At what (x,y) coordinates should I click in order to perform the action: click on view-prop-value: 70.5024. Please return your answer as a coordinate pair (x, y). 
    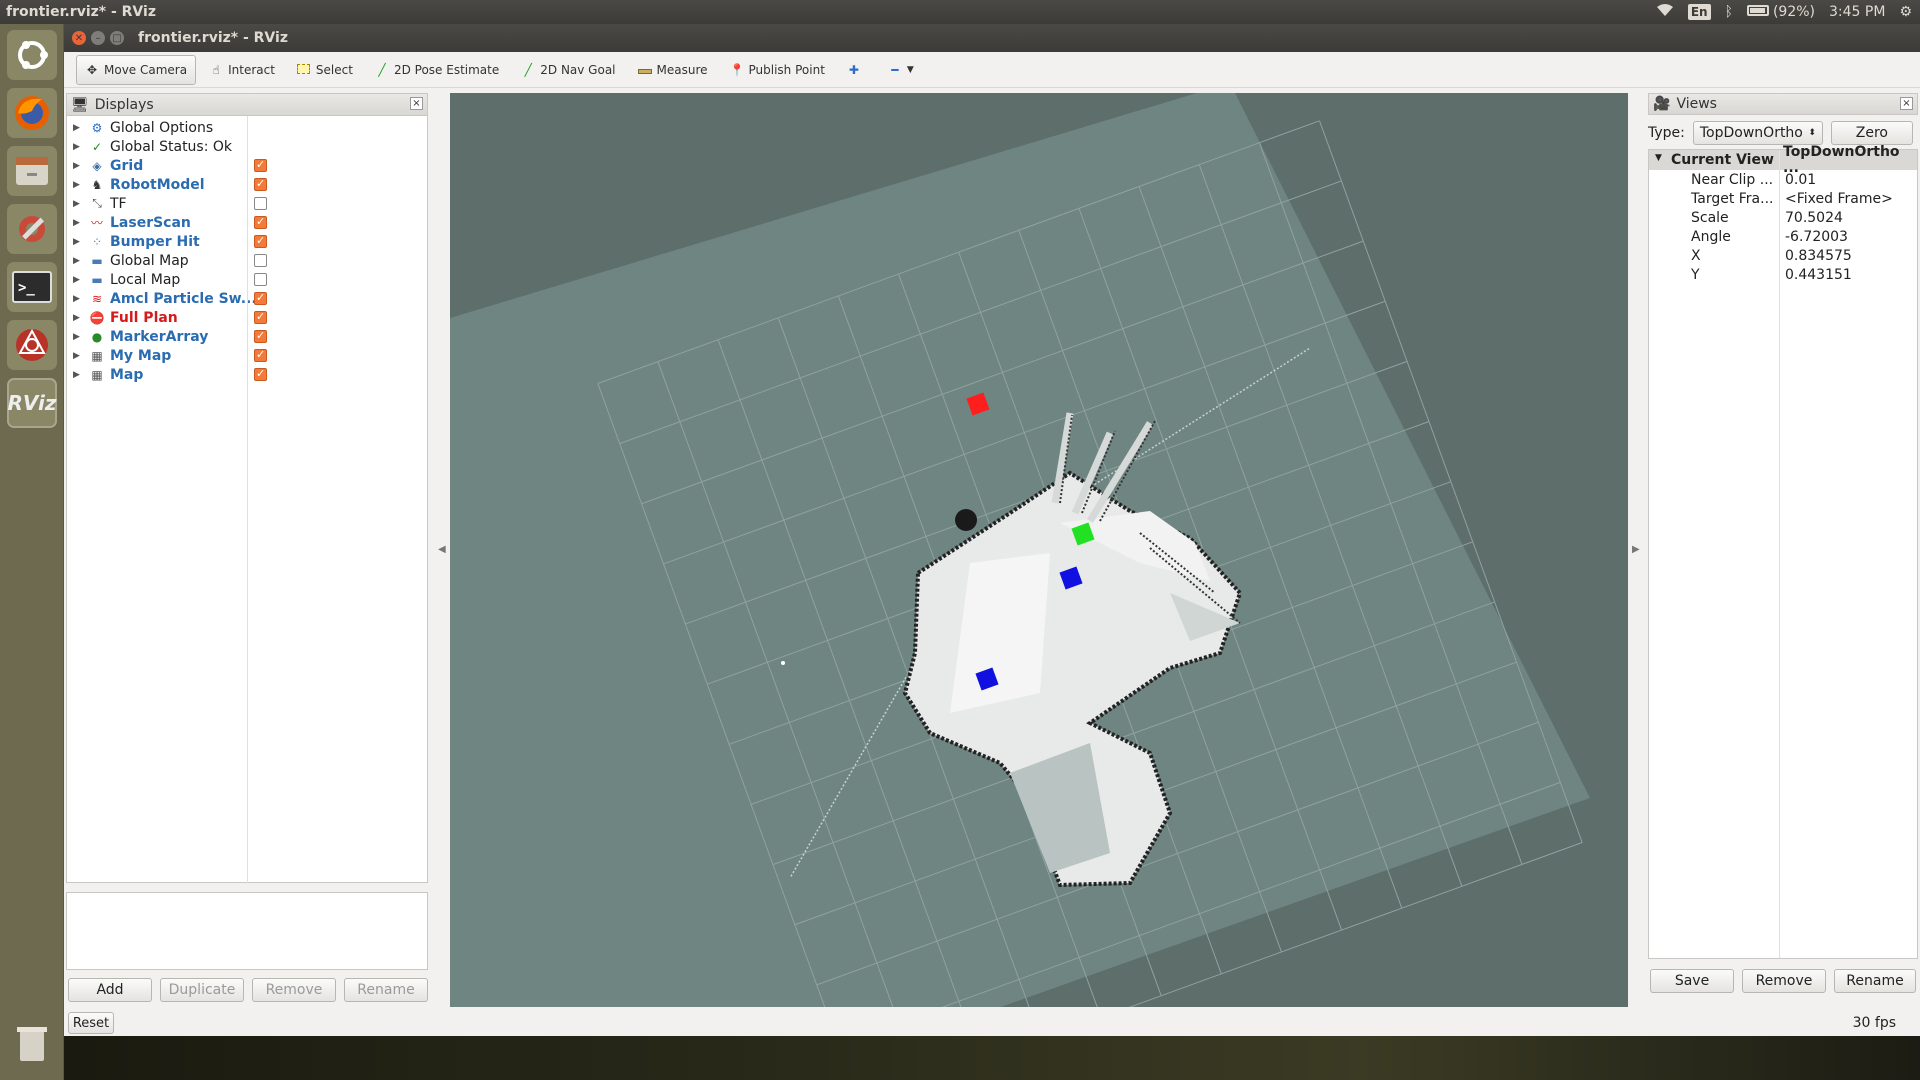
    Looking at the image, I should click on (1814, 217).